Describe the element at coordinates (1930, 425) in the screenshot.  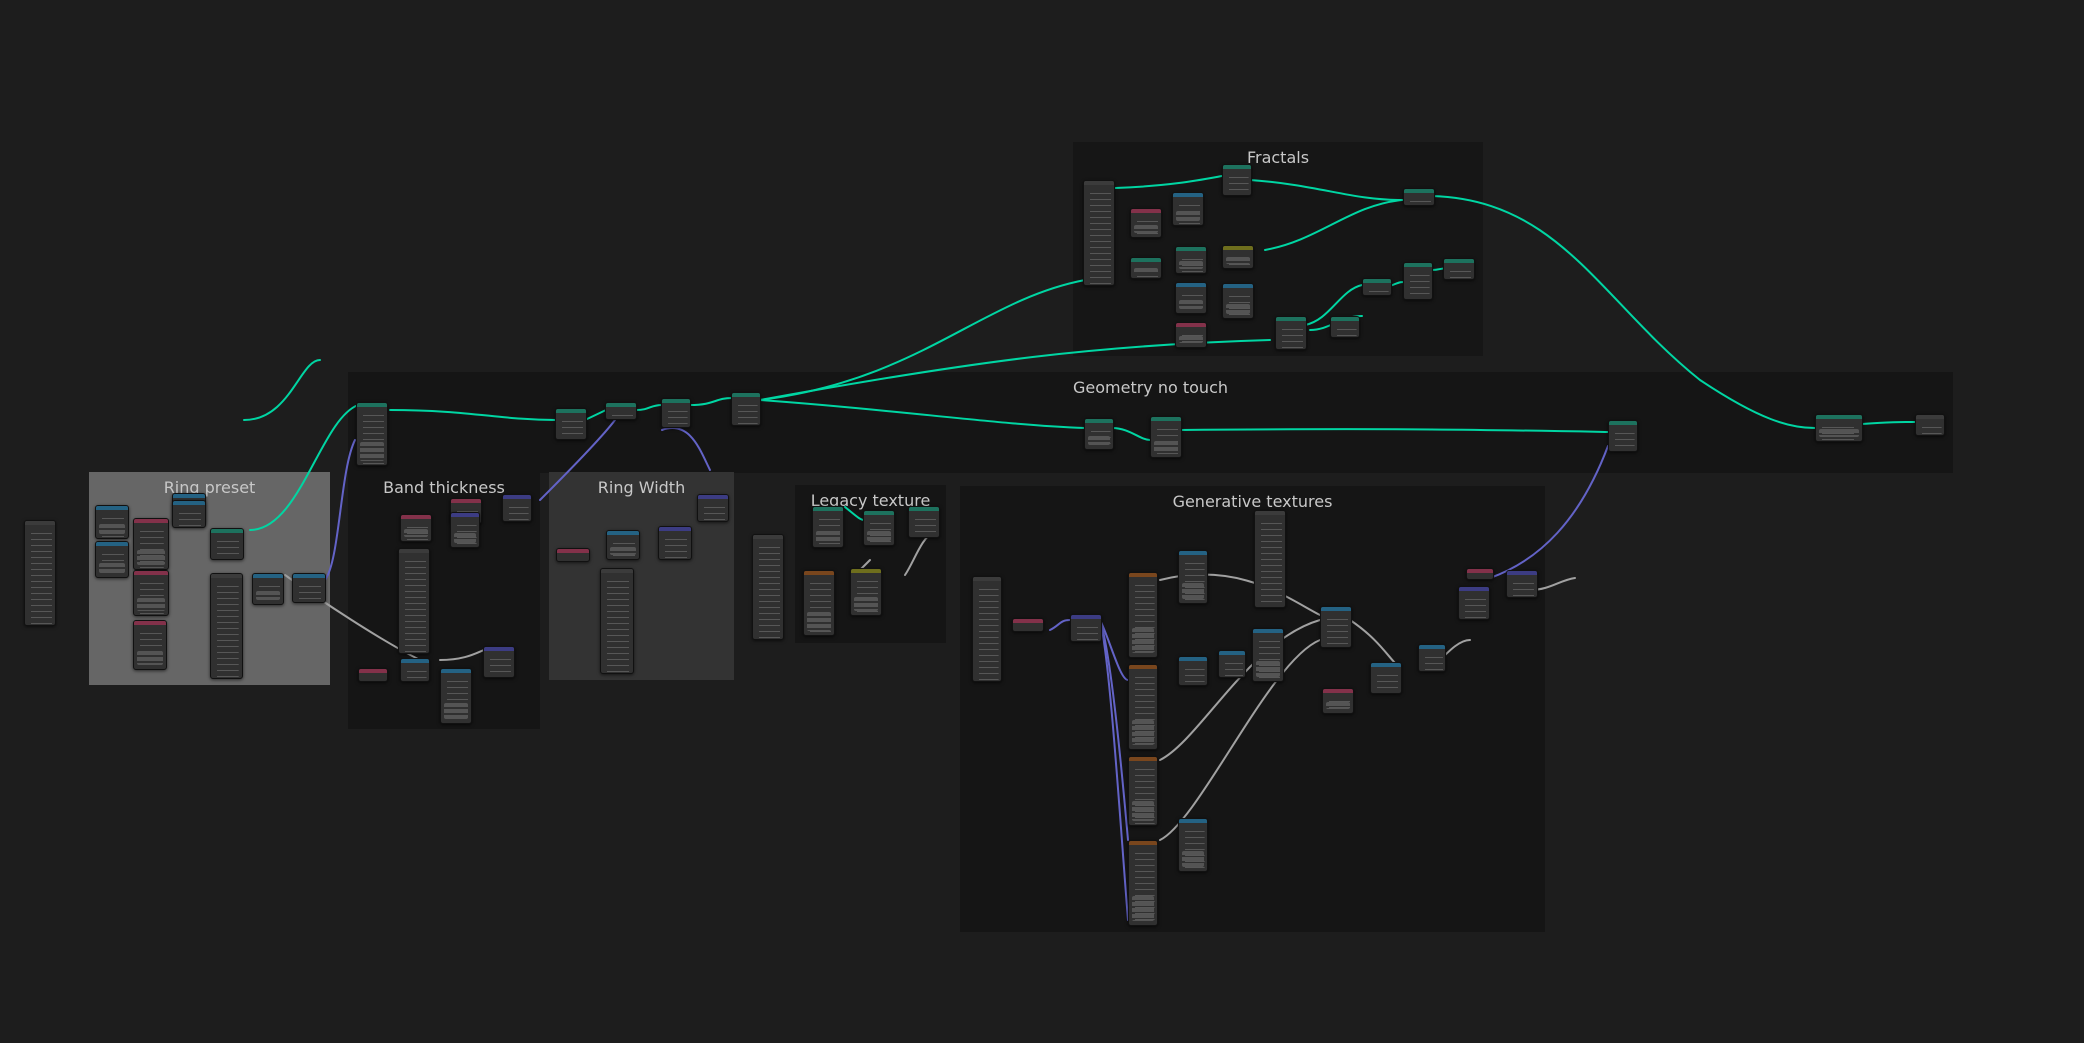
I see `group-output-node` at that location.